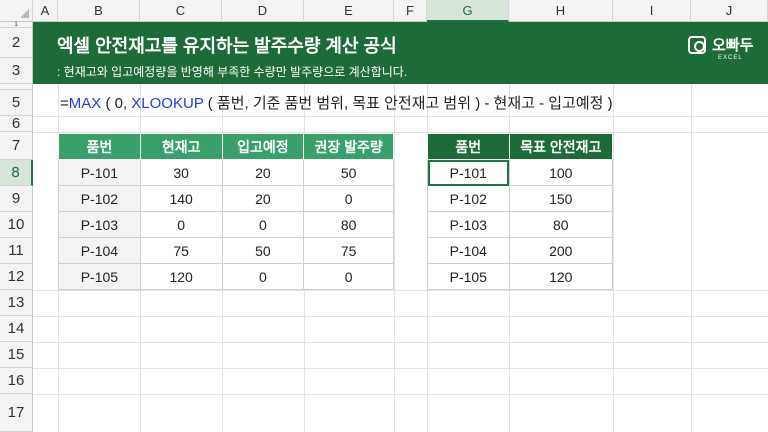  I want to click on table-row: P-105 120, so click(520, 276).